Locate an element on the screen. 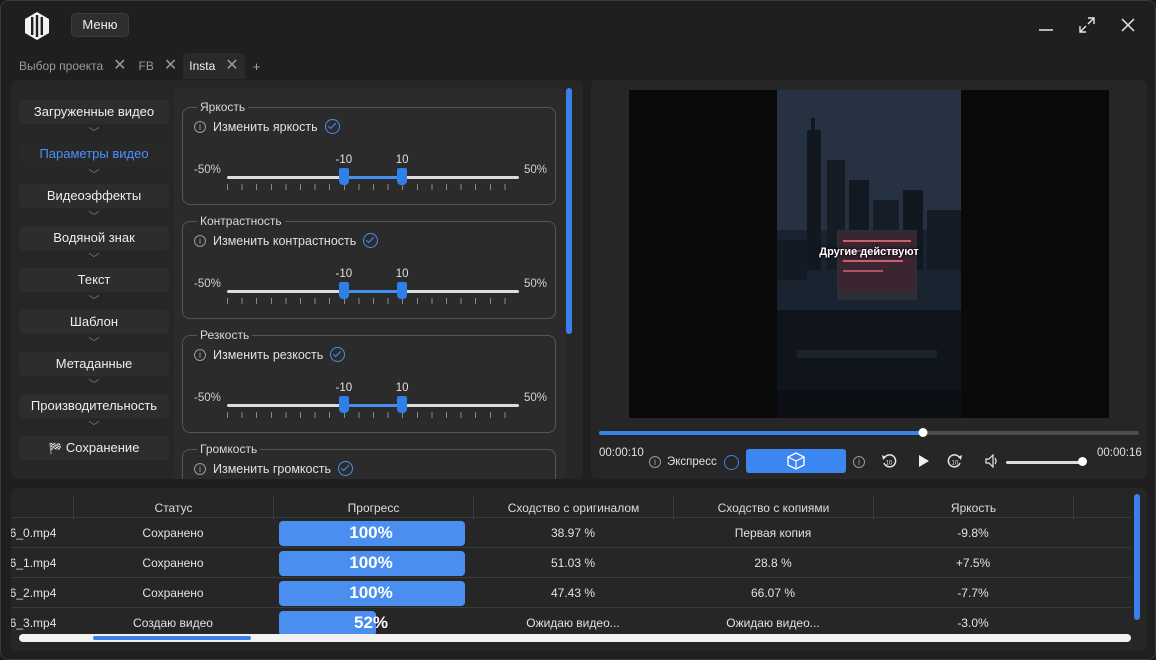 The image size is (1156, 660). nav-video-effects: Видеоэффекты is located at coordinates (94, 196).